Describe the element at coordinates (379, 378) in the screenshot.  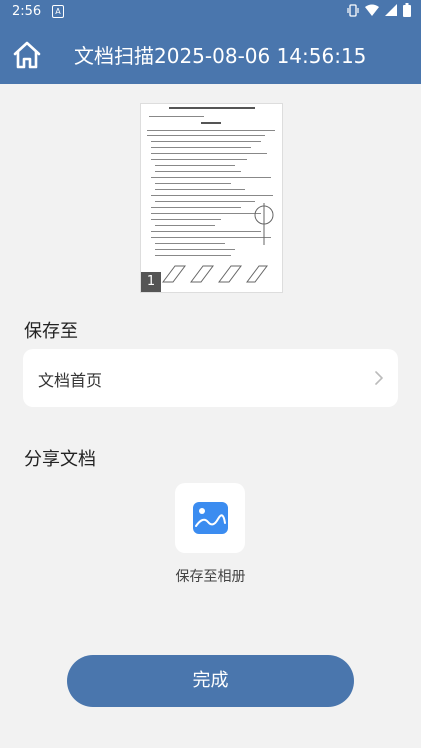
I see `chevron-right-icon` at that location.